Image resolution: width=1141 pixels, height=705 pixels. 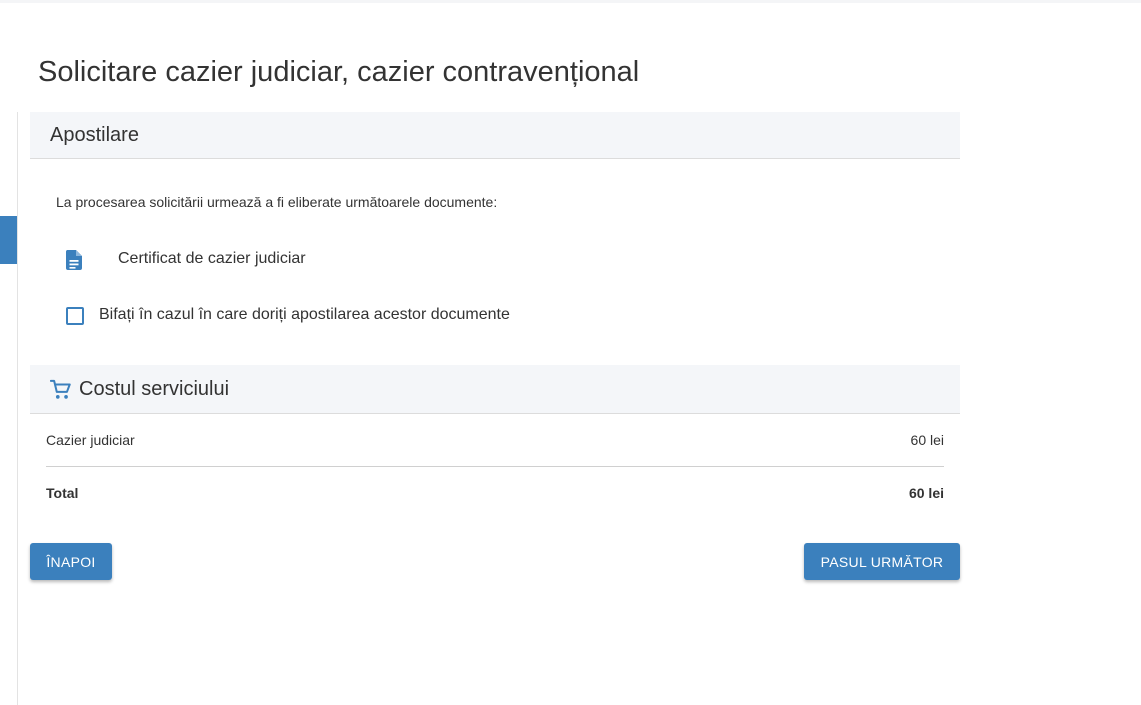 What do you see at coordinates (495, 135) in the screenshot?
I see `apostilare-section-header: Apostilare` at bounding box center [495, 135].